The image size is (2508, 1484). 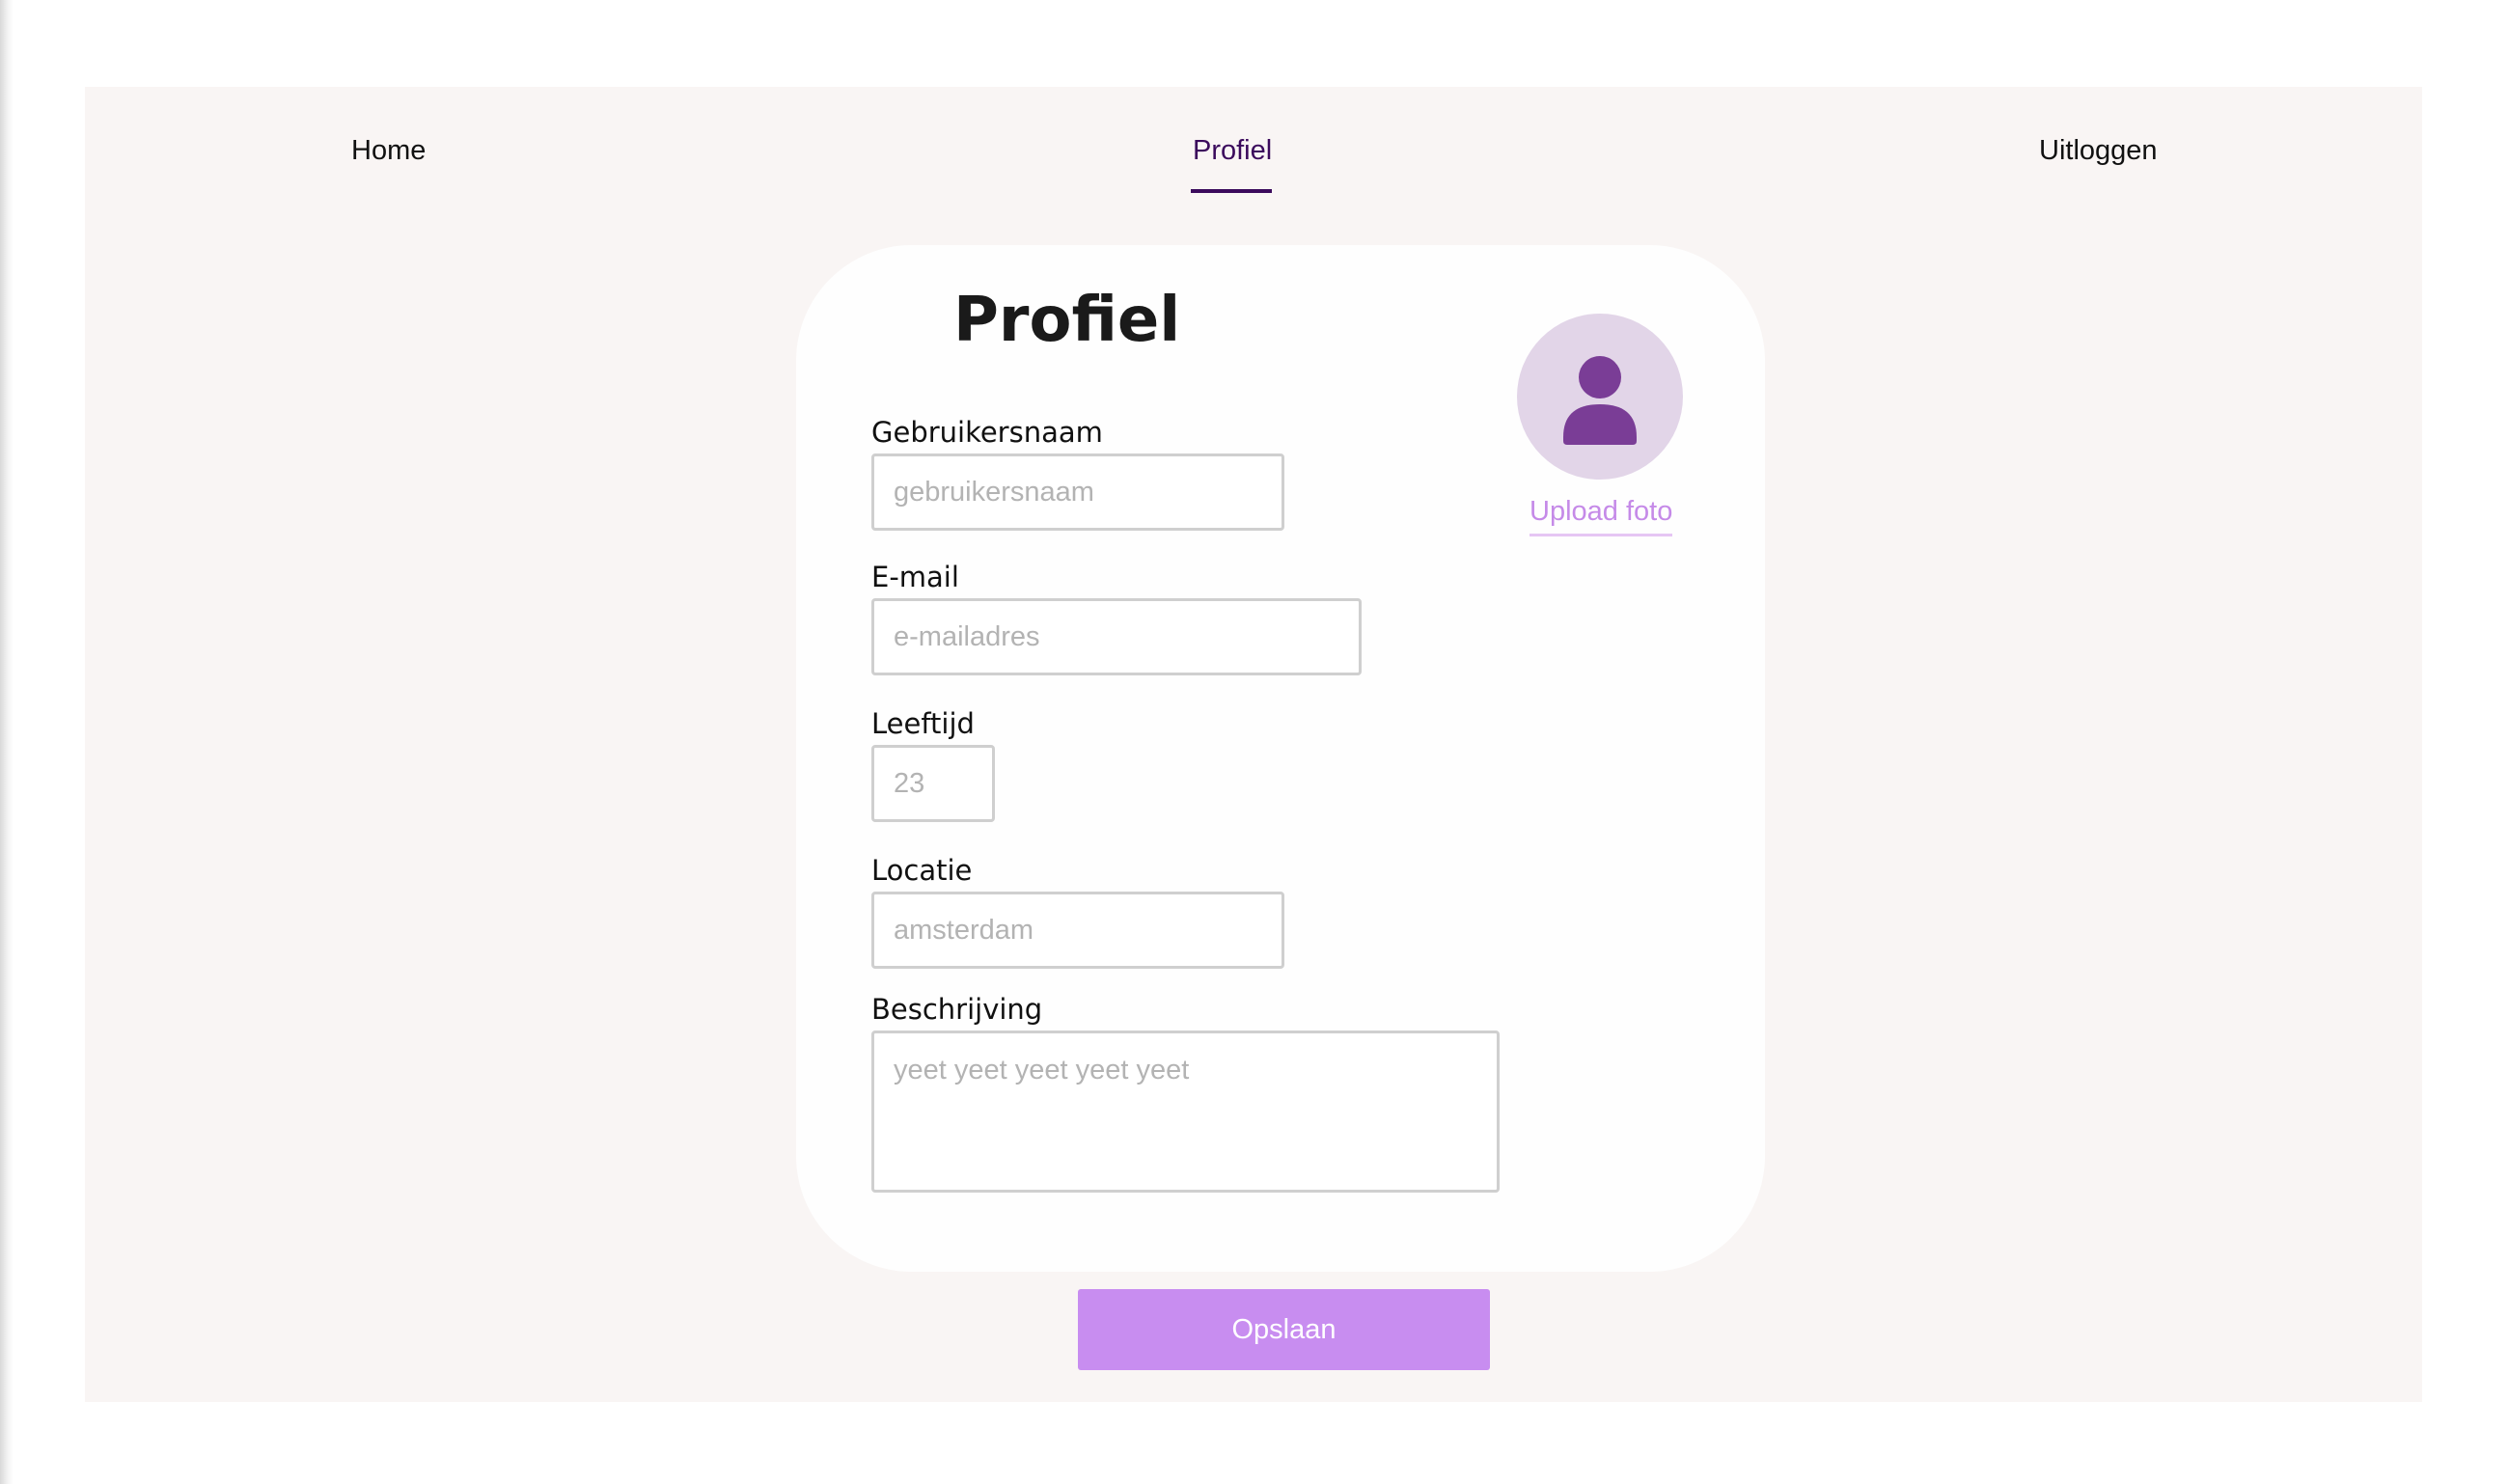 What do you see at coordinates (987, 432) in the screenshot?
I see `username-label: Gebruikersnaam` at bounding box center [987, 432].